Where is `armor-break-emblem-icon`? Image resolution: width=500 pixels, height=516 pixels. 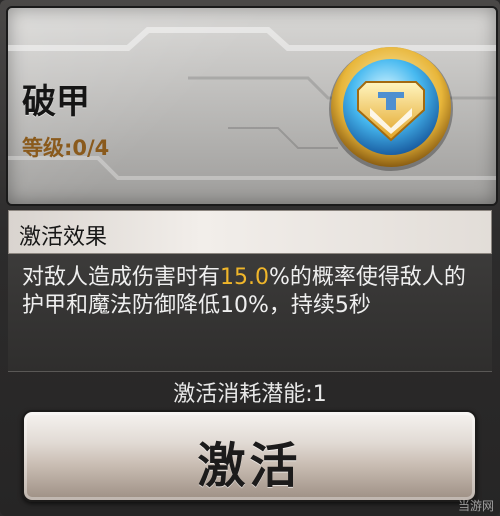
armor-break-emblem-icon is located at coordinates (391, 109).